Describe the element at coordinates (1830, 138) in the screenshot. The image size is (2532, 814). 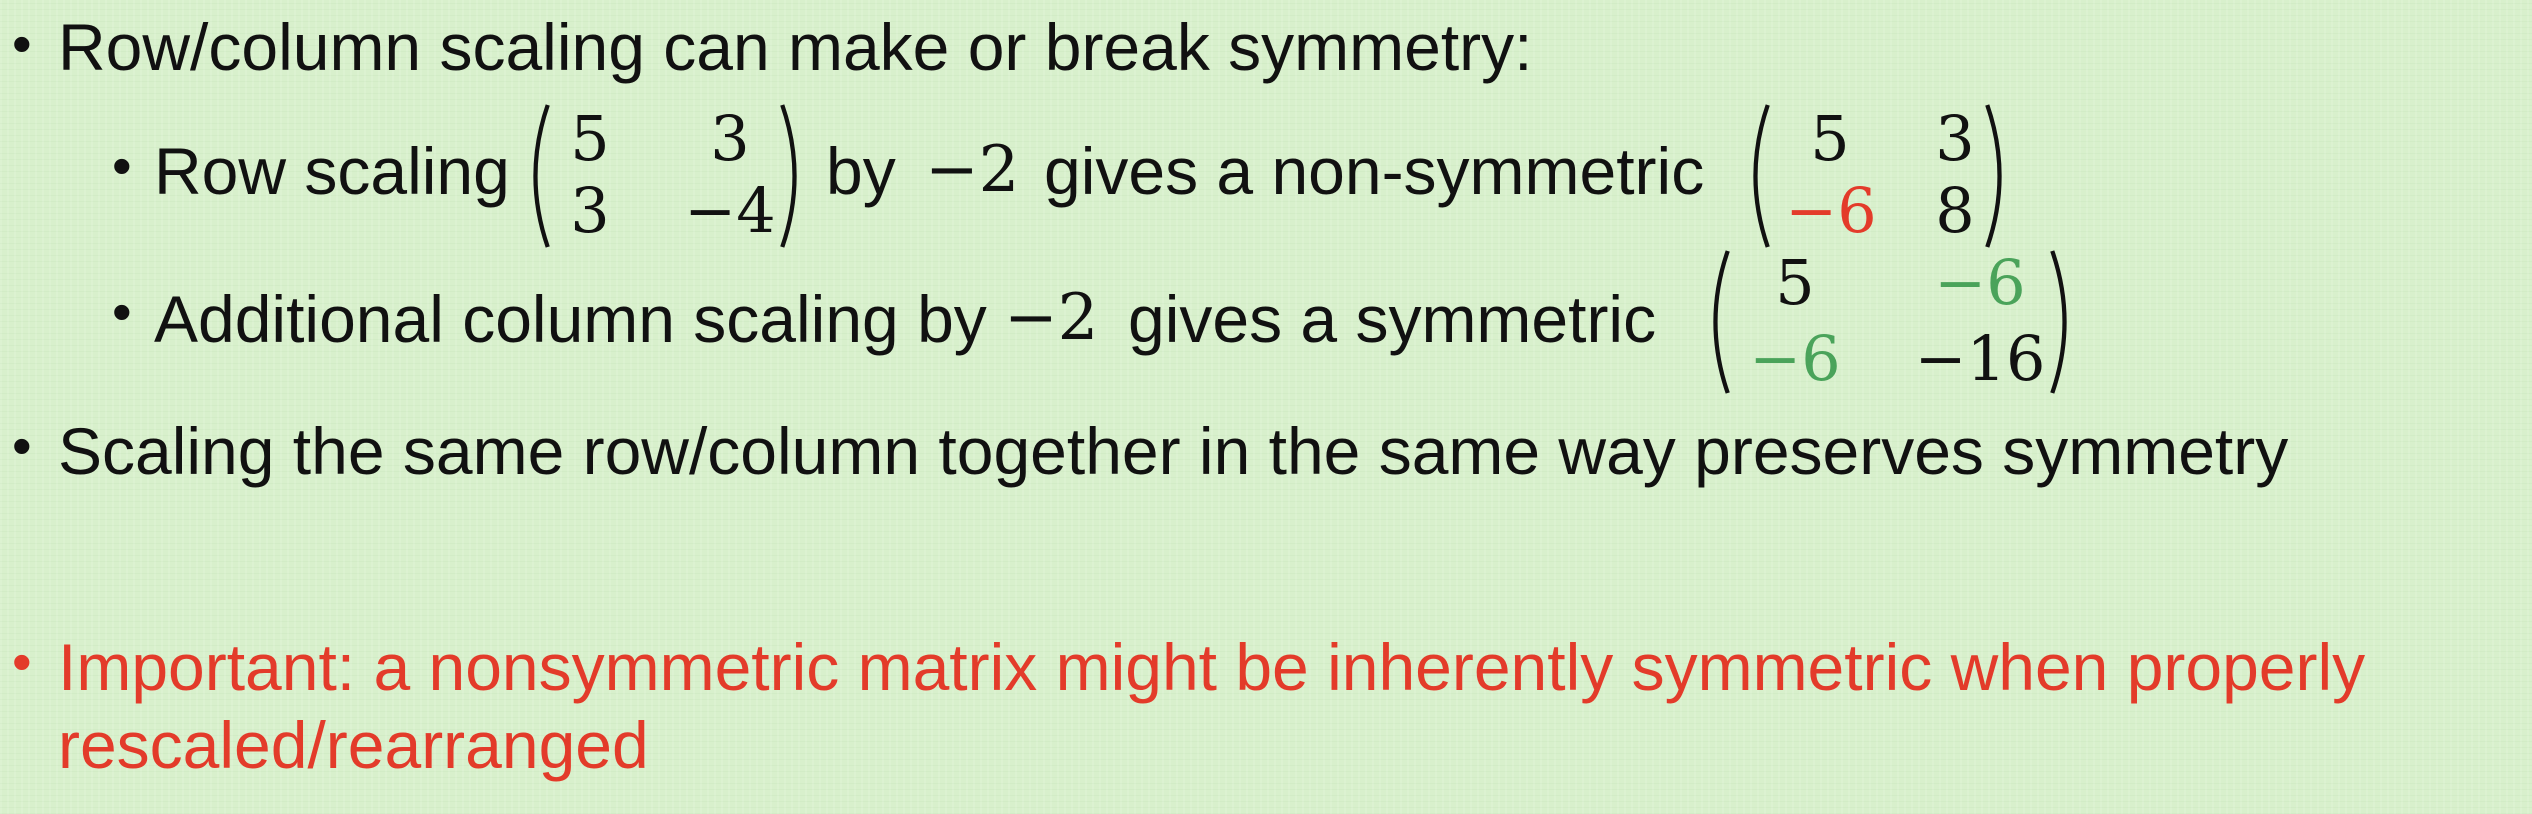
I see `matrix-row-scaled-r1c1: 5` at that location.